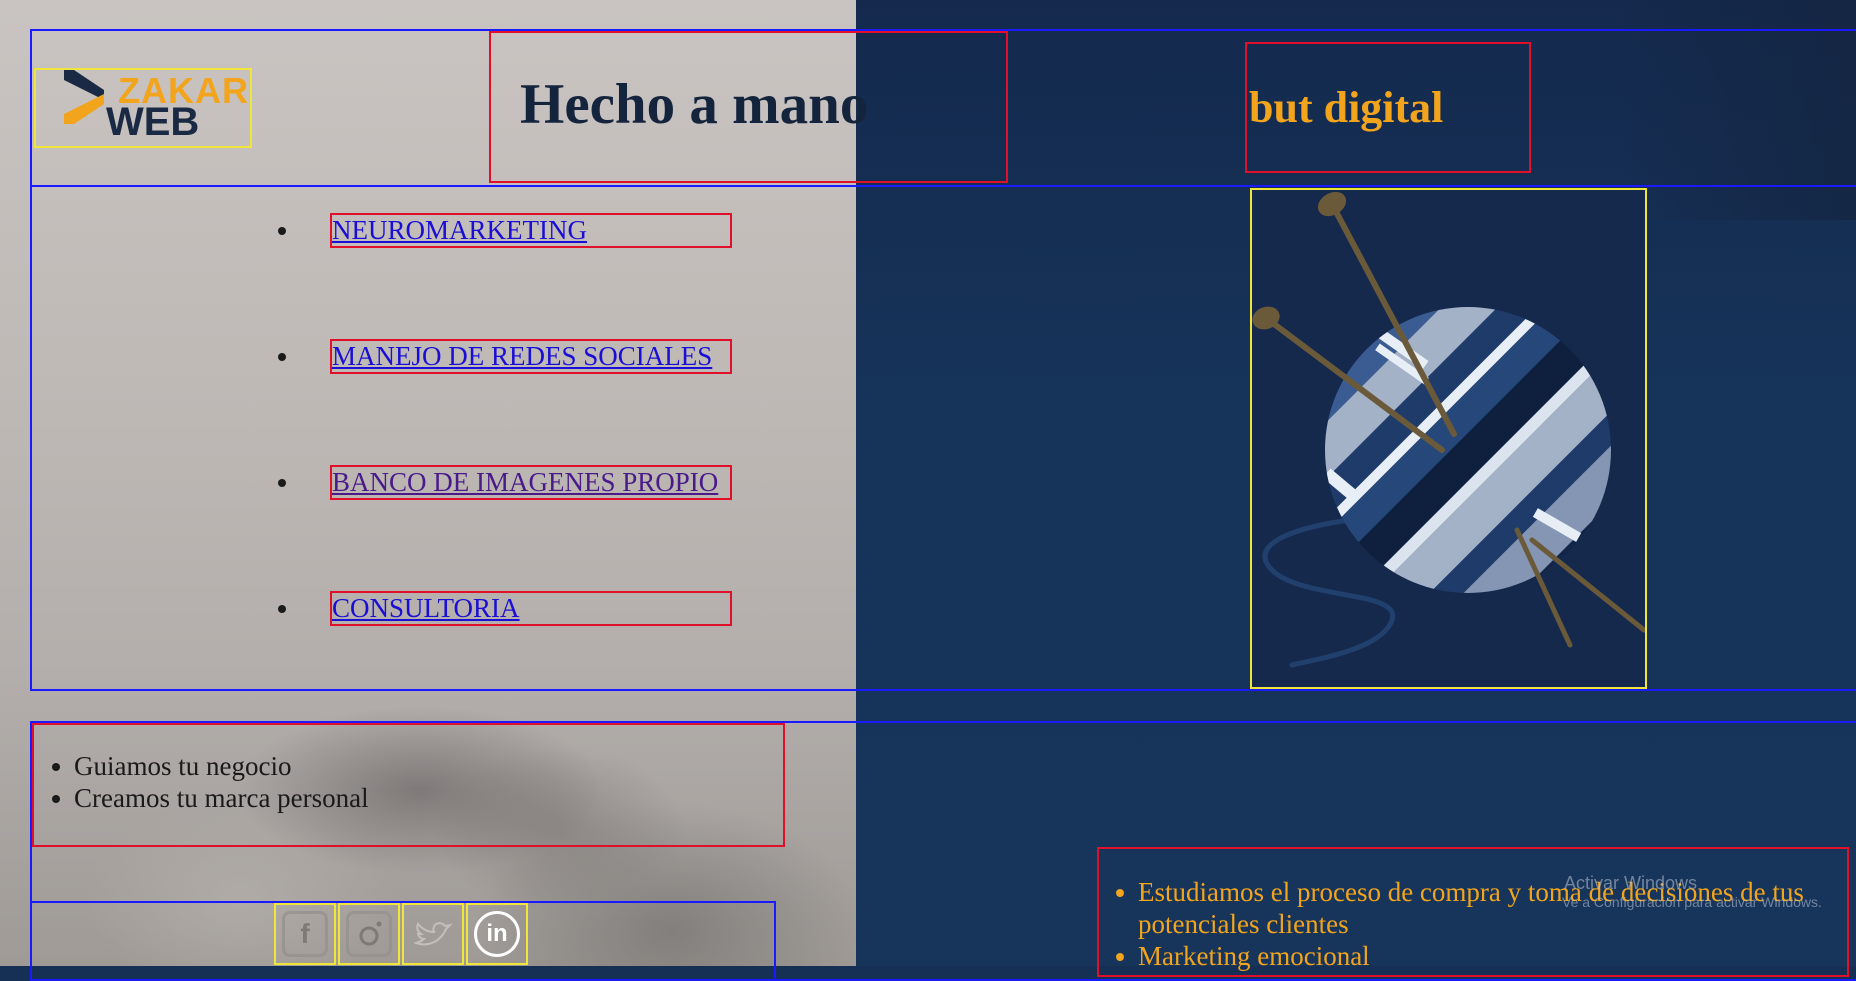 The height and width of the screenshot is (981, 1856). What do you see at coordinates (208, 766) in the screenshot?
I see `list-item: Guiamos tu negocio` at bounding box center [208, 766].